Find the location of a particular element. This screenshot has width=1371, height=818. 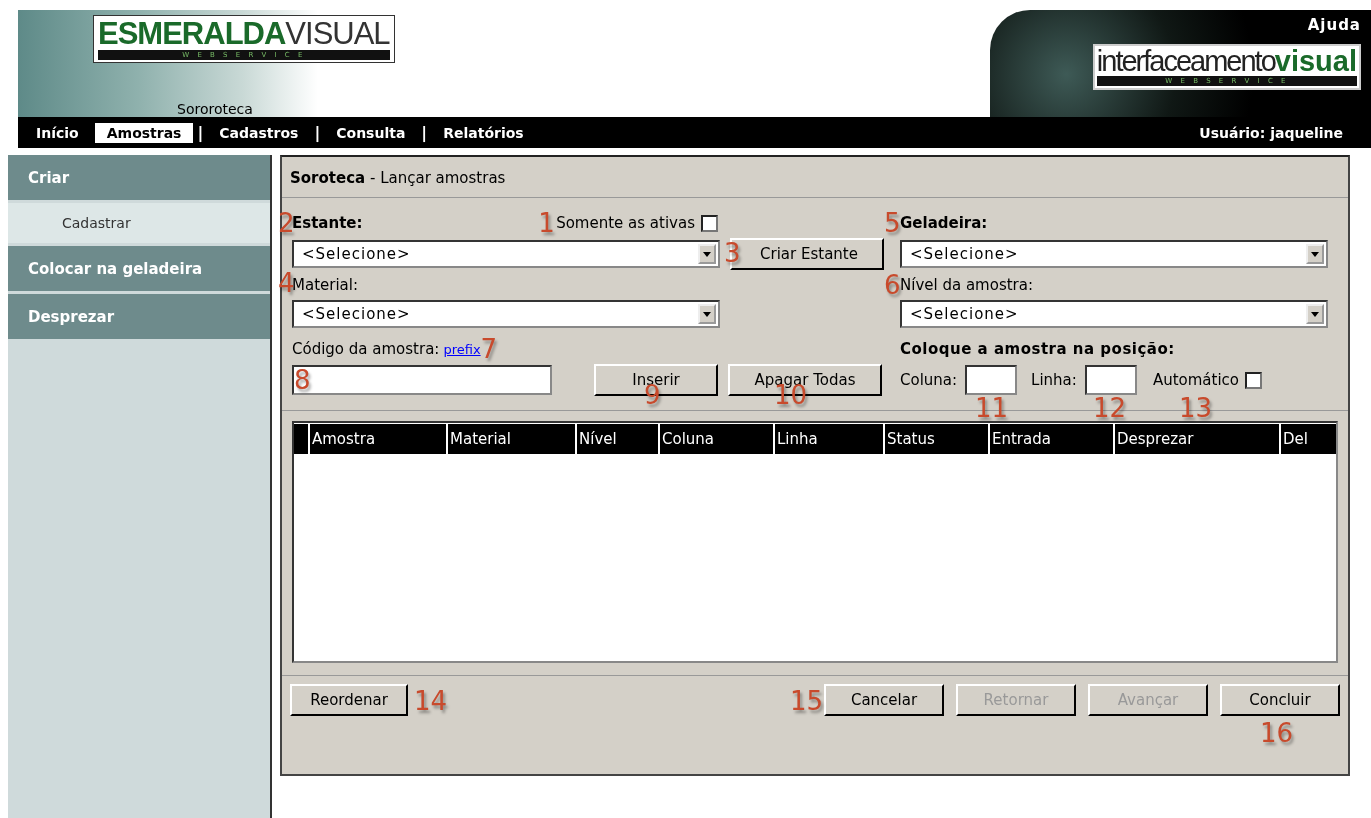

help-link: Ajuda is located at coordinates (1334, 25).